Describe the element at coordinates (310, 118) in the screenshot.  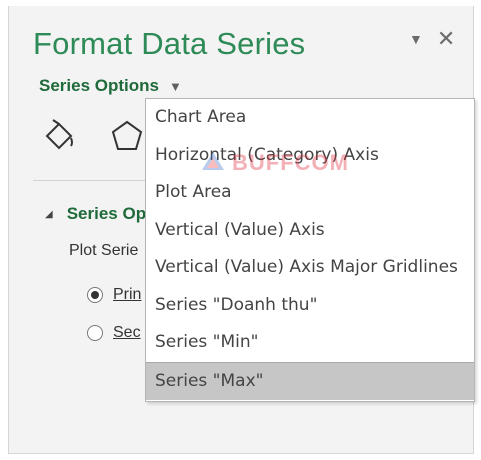
I see `dropdown-item-chart-area: Chart Area` at that location.